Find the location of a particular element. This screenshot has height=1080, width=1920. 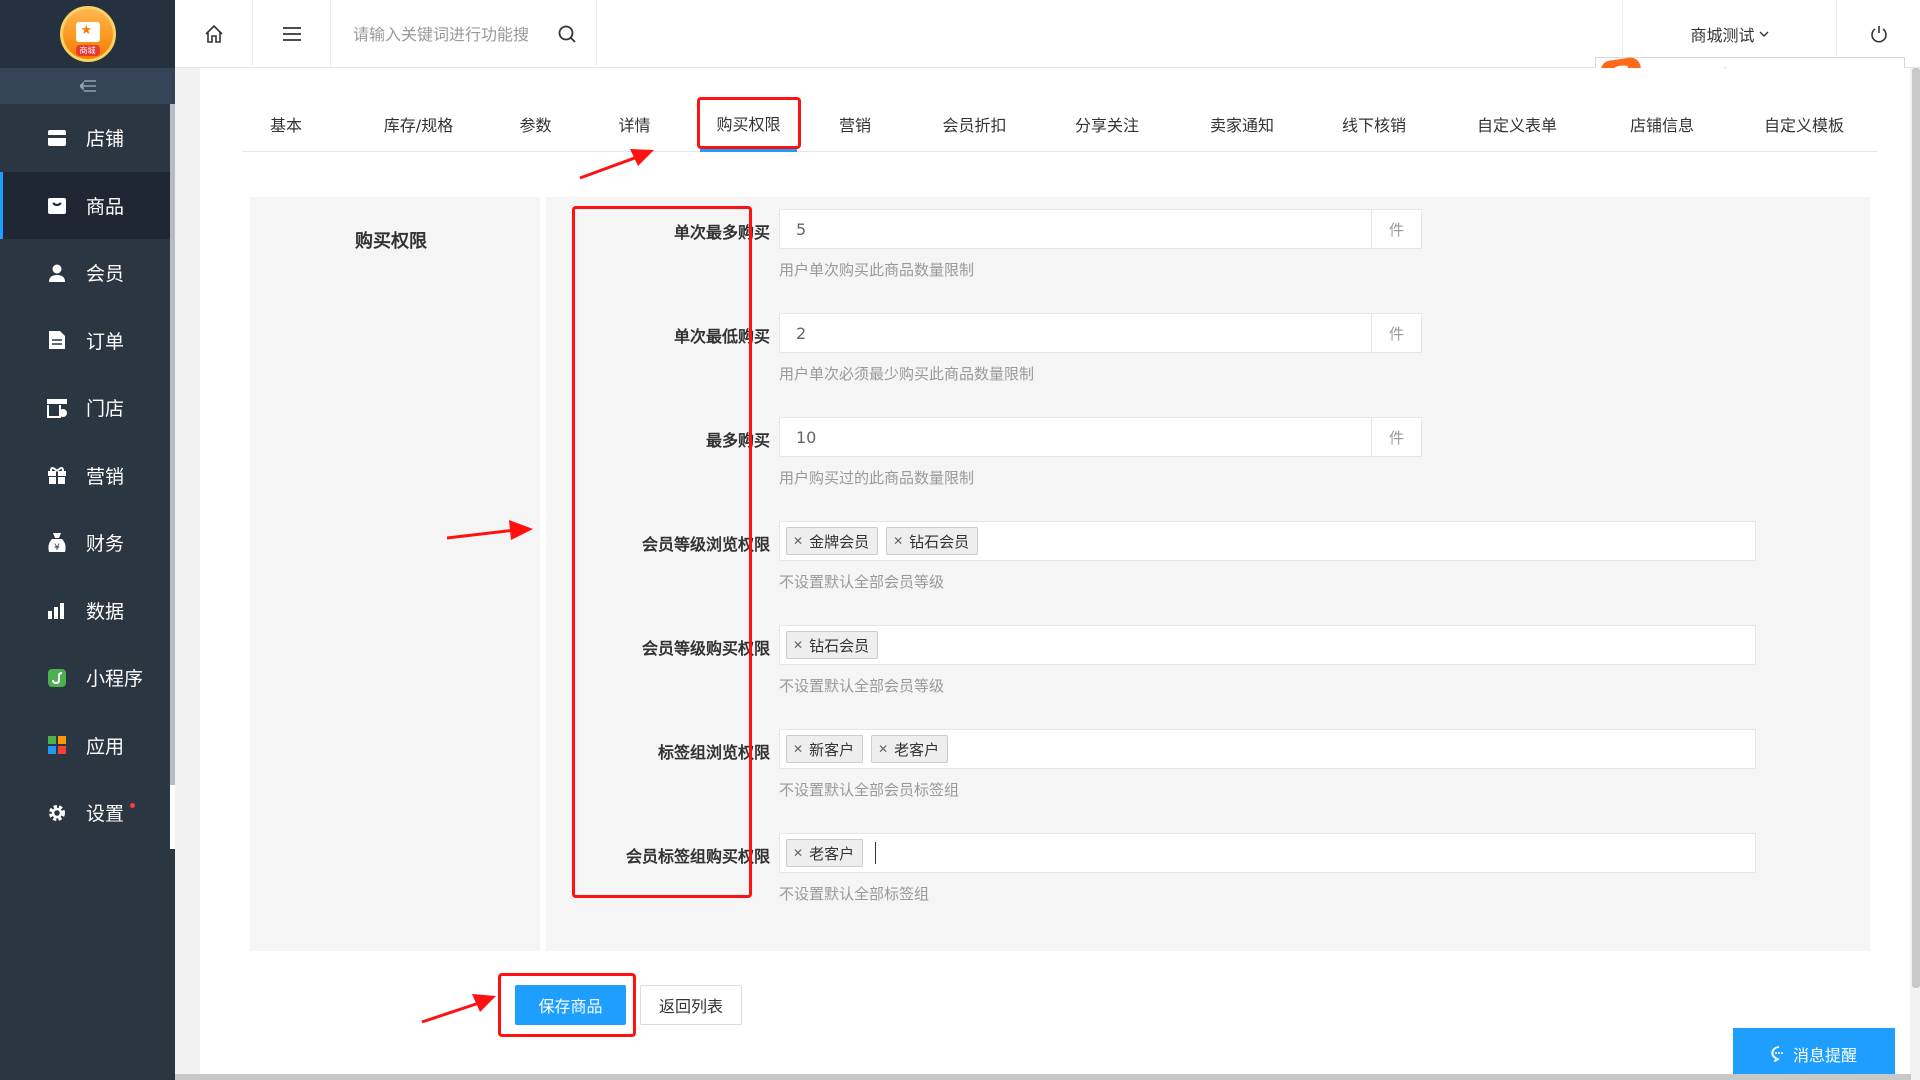

miniprogram-icon is located at coordinates (57, 678).